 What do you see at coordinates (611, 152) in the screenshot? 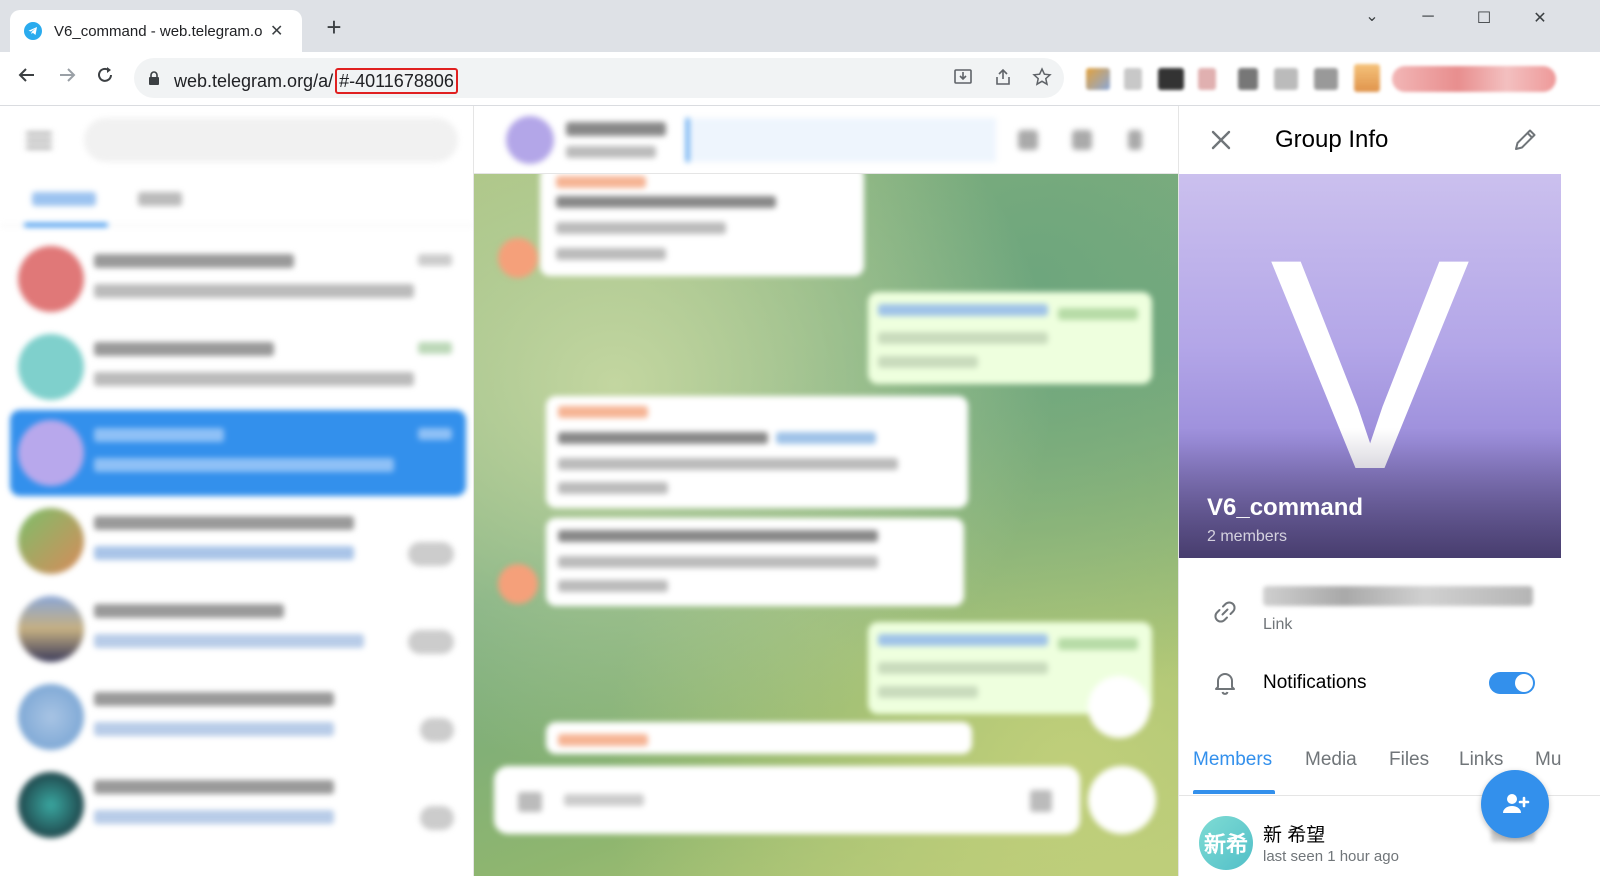
I see `chat-header-subtitle` at bounding box center [611, 152].